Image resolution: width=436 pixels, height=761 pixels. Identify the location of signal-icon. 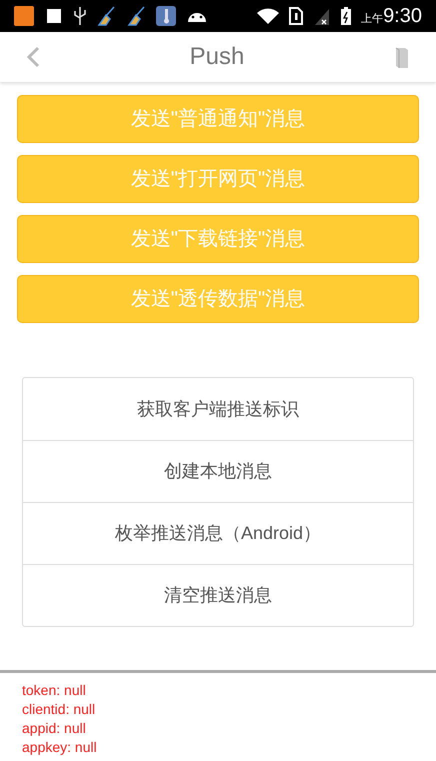
(322, 16).